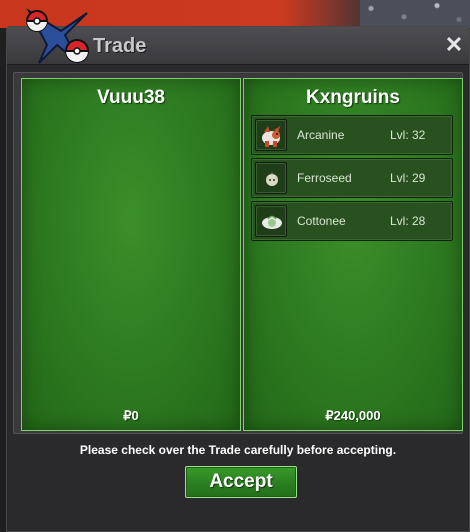 The image size is (470, 532). Describe the element at coordinates (321, 221) in the screenshot. I see `pokemon-name: Cottonee` at that location.